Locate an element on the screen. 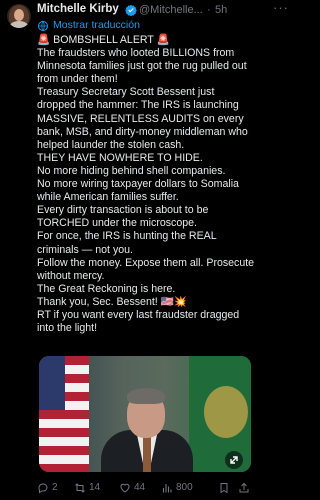  tweet-text-line: Treasury Secretary Scott Bessent just is located at coordinates (126, 92).